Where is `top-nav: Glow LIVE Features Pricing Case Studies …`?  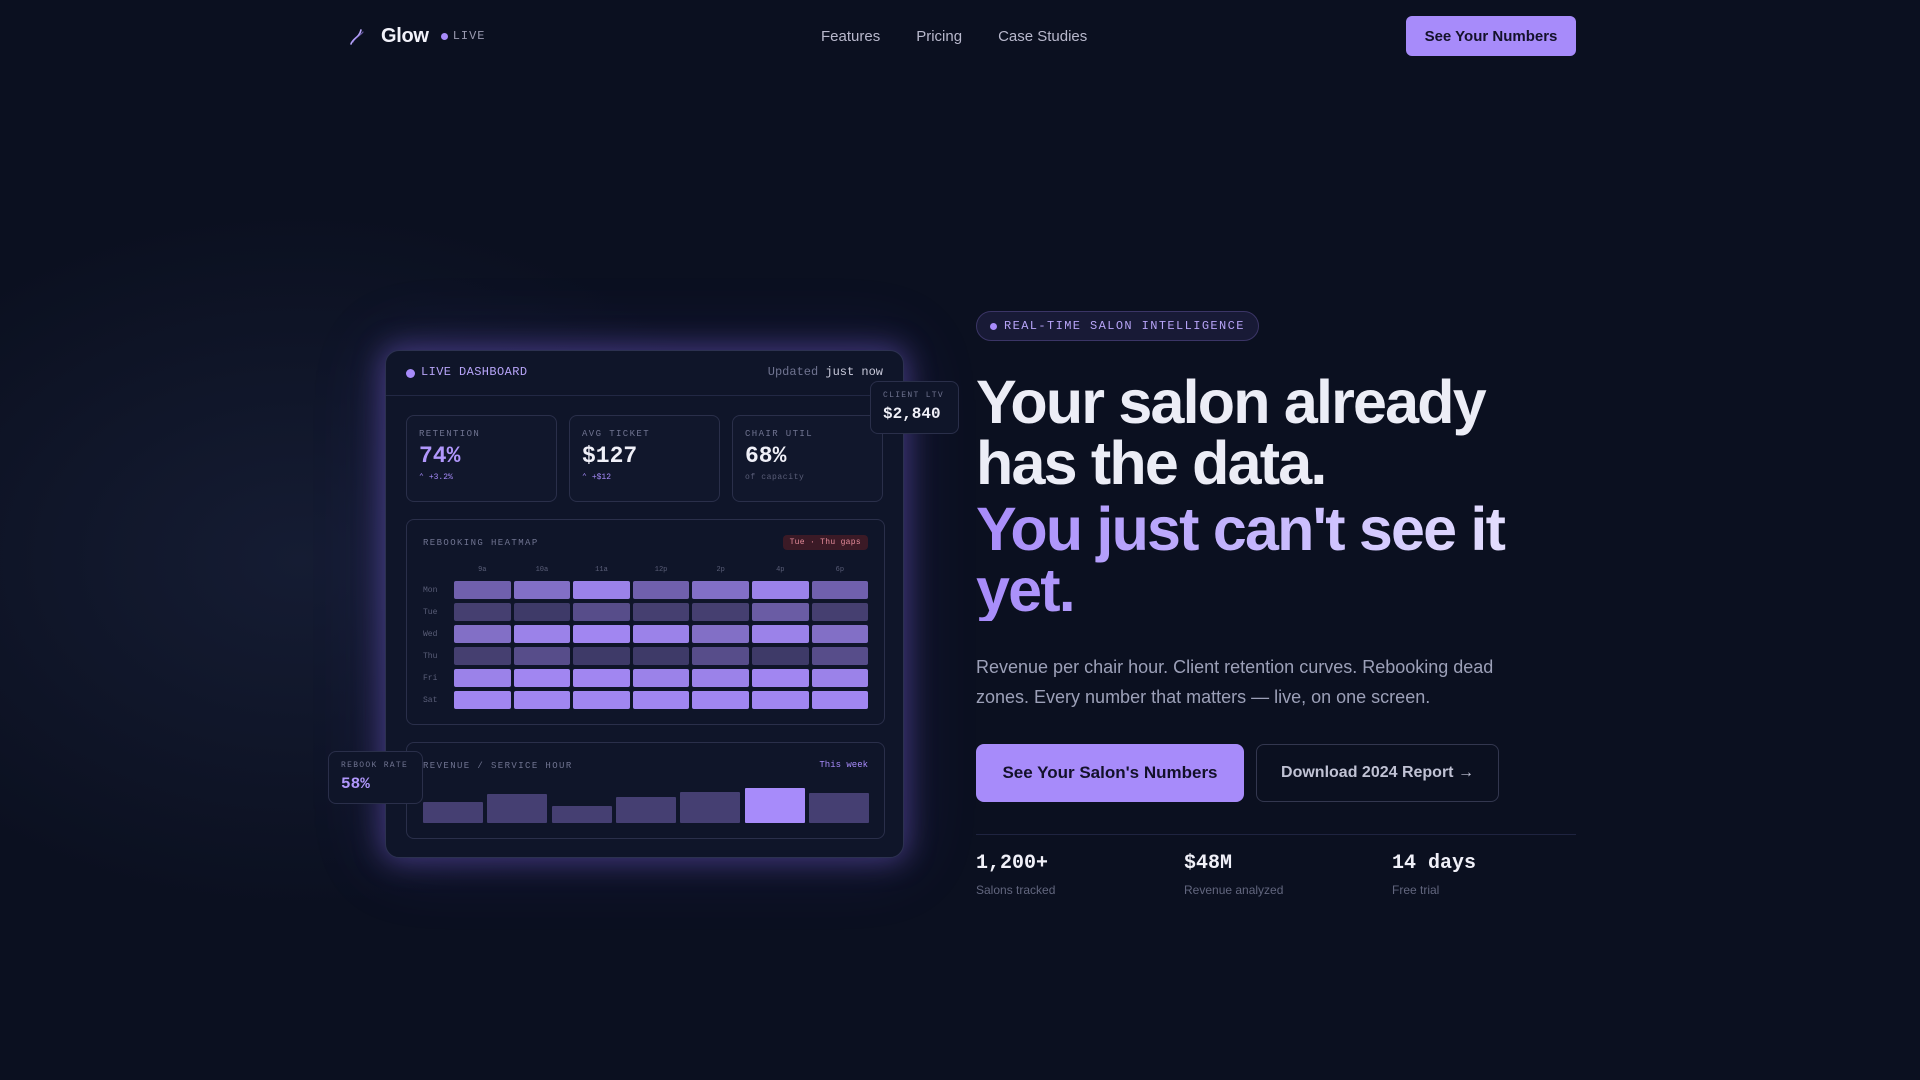 top-nav: Glow LIVE Features Pricing Case Studies … is located at coordinates (960, 36).